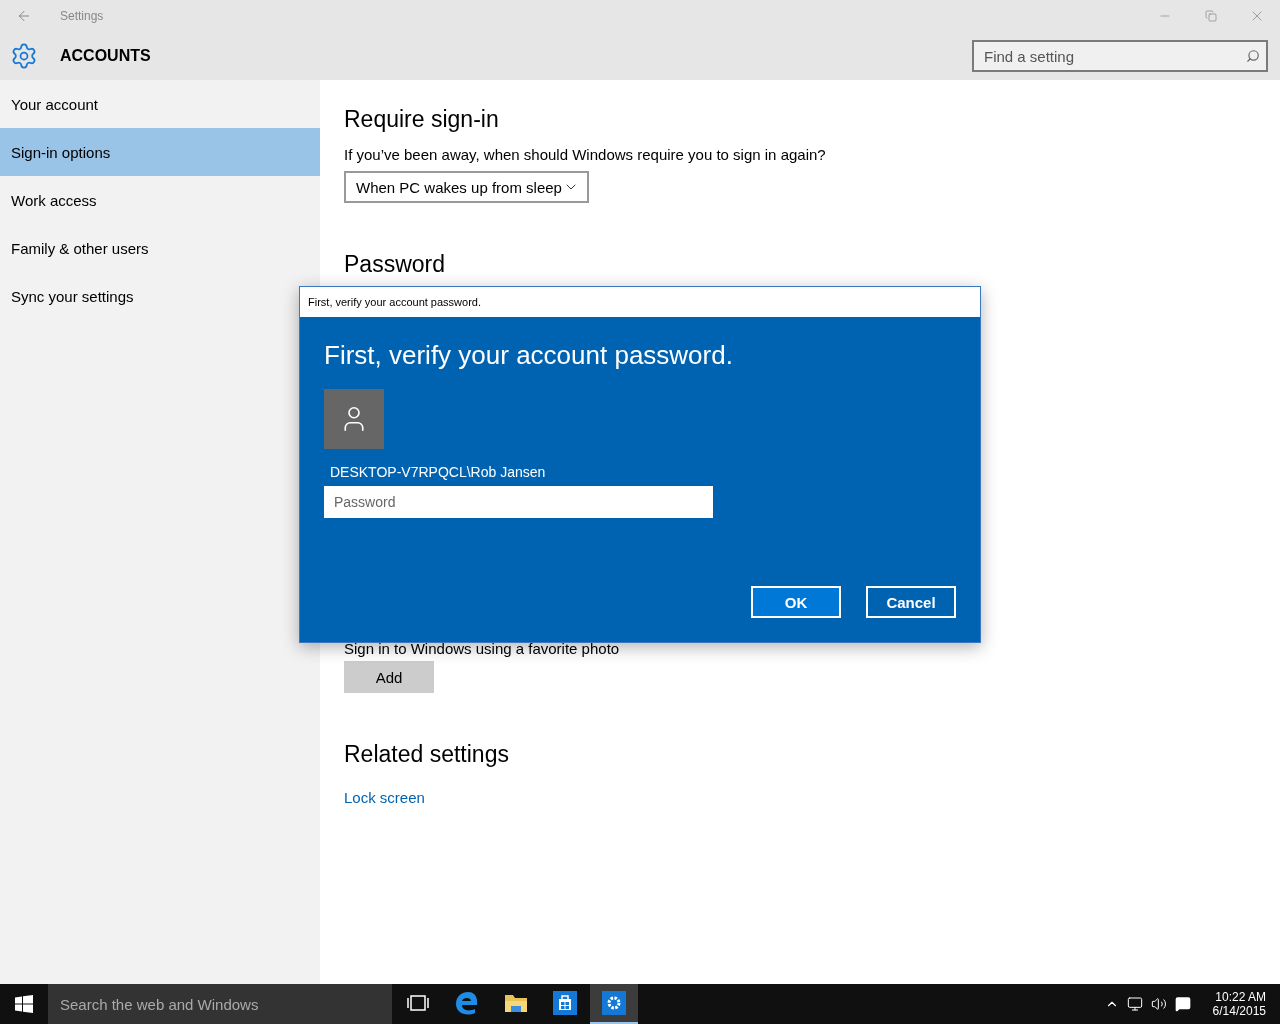 The height and width of the screenshot is (1024, 1280). What do you see at coordinates (24, 1004) in the screenshot?
I see `windows-logo-icon` at bounding box center [24, 1004].